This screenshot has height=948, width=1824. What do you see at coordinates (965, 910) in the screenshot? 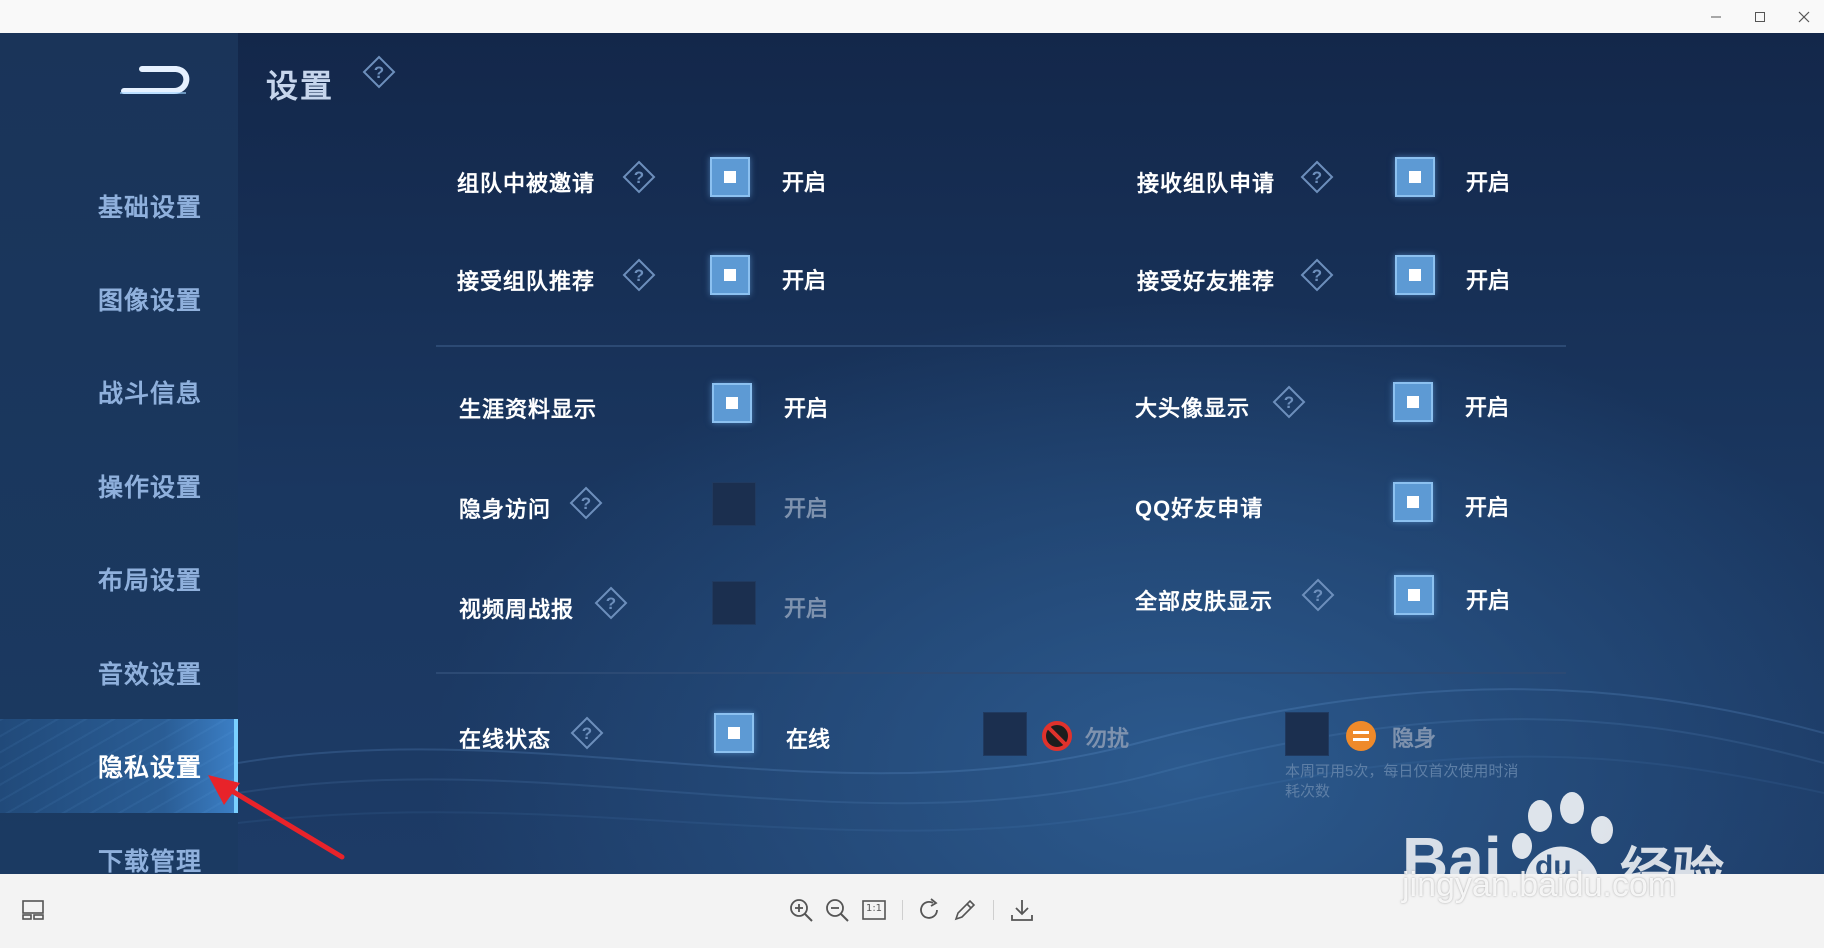
I see `edit-icon` at bounding box center [965, 910].